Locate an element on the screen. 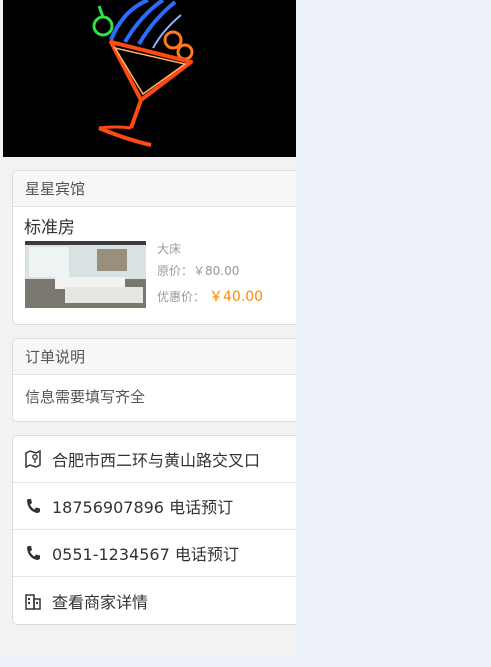 This screenshot has height=667, width=491. landline-action: 电话预订 is located at coordinates (206, 554).